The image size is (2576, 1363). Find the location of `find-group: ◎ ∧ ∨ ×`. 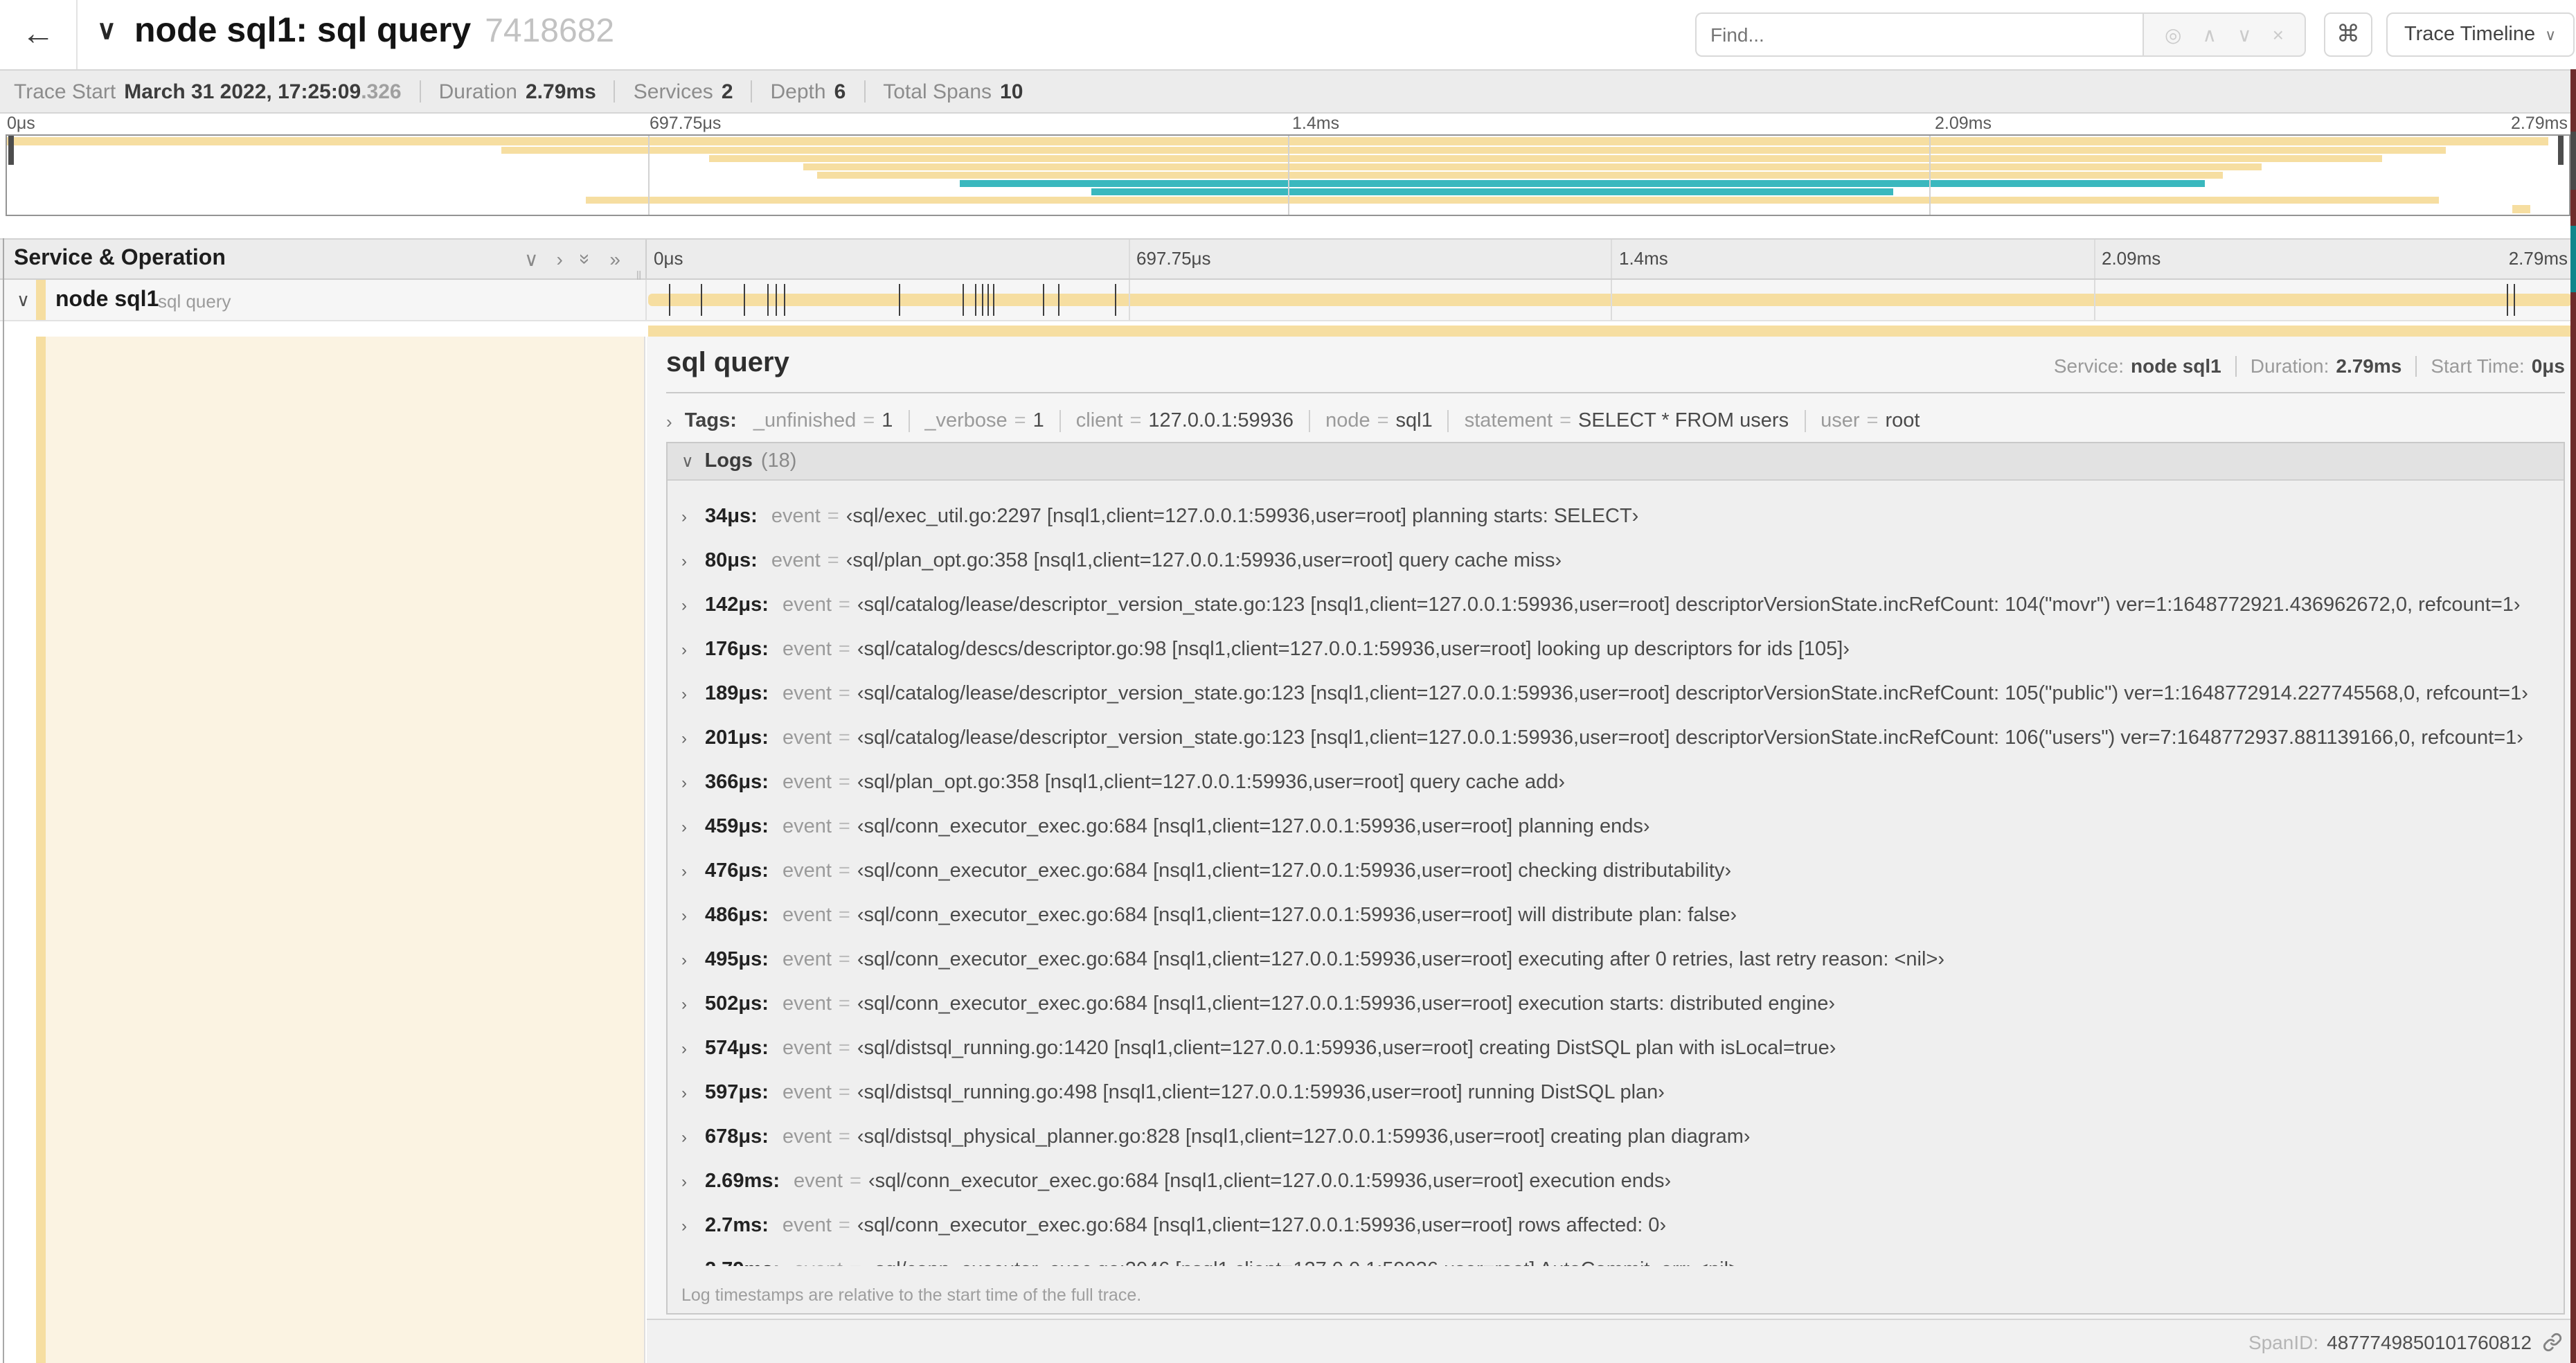

find-group: ◎ ∧ ∨ × is located at coordinates (2001, 34).